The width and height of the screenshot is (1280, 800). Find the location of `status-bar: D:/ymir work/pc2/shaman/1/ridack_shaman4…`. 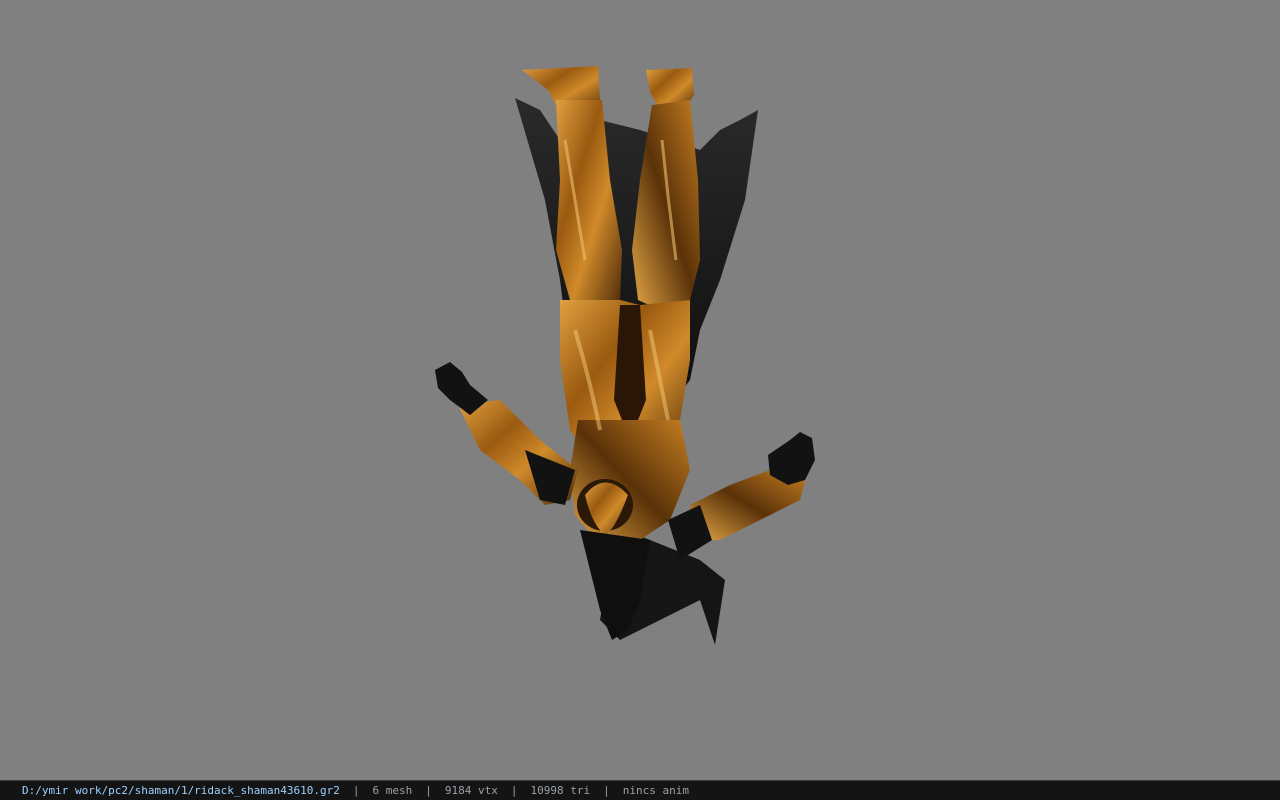

status-bar: D:/ymir work/pc2/shaman/1/ridack_shaman4… is located at coordinates (640, 790).